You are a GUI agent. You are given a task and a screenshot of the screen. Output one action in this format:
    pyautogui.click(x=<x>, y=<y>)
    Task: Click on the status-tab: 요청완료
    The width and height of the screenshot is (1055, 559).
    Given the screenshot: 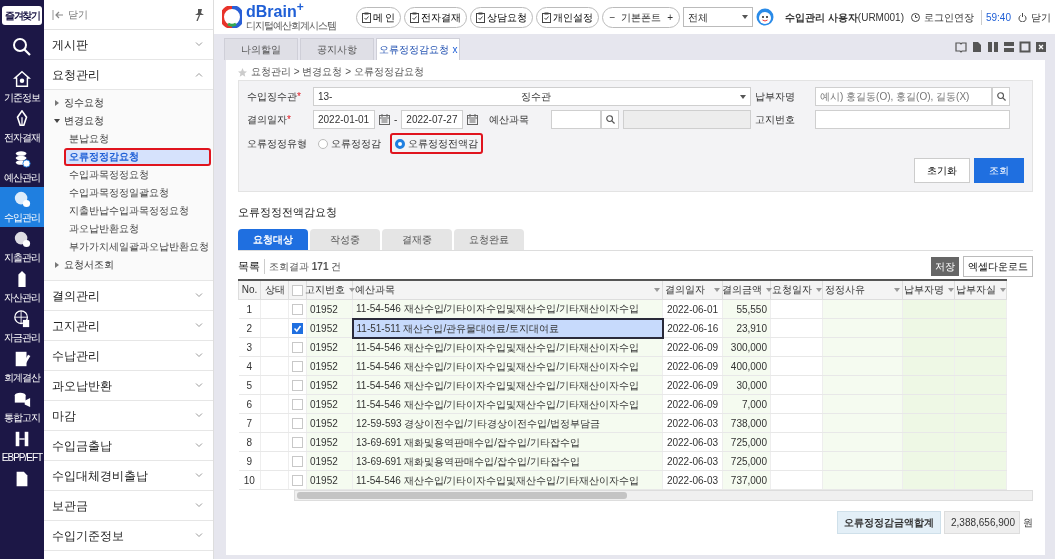 What is the action you would take?
    pyautogui.click(x=489, y=239)
    